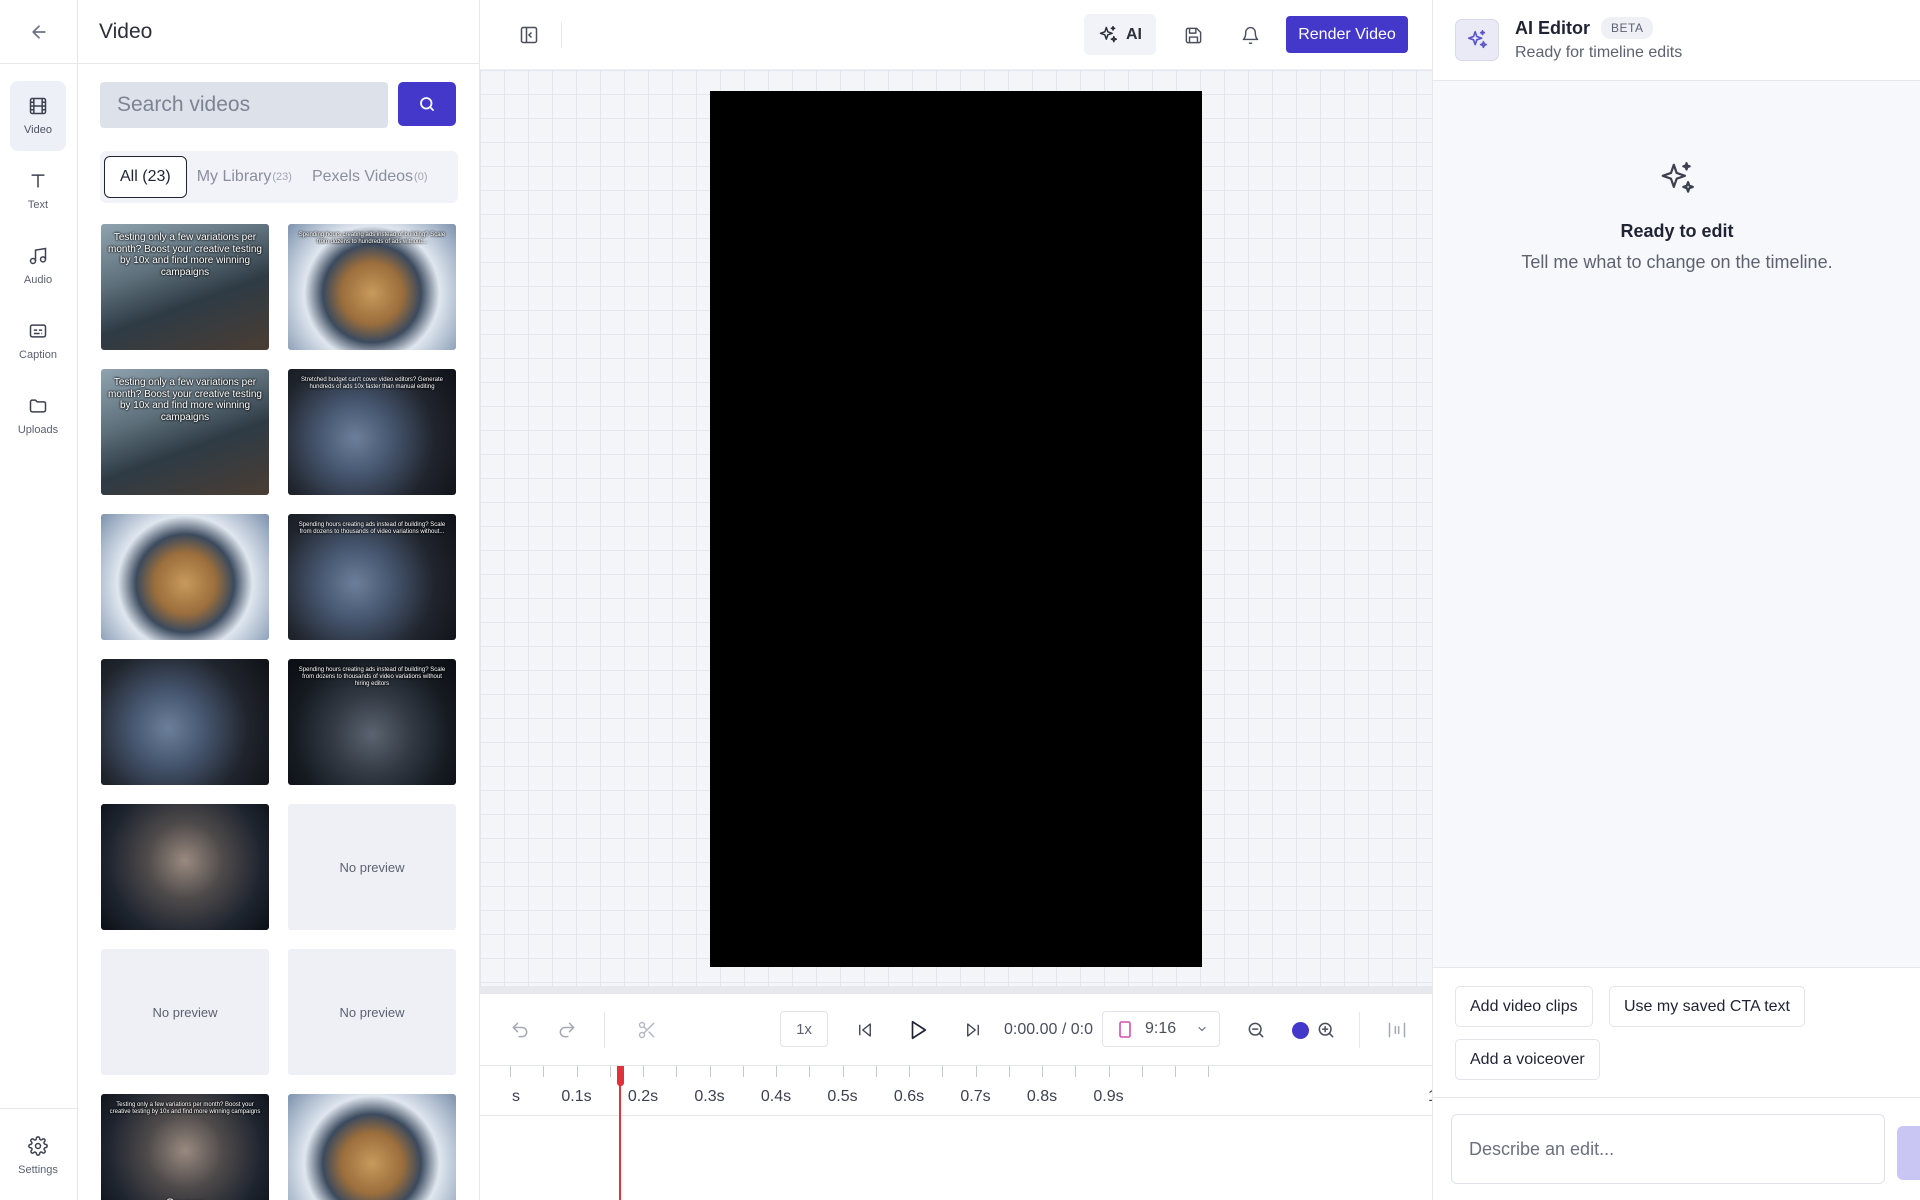 Image resolution: width=1920 pixels, height=1200 pixels. I want to click on tab-all: All (23), so click(145, 177).